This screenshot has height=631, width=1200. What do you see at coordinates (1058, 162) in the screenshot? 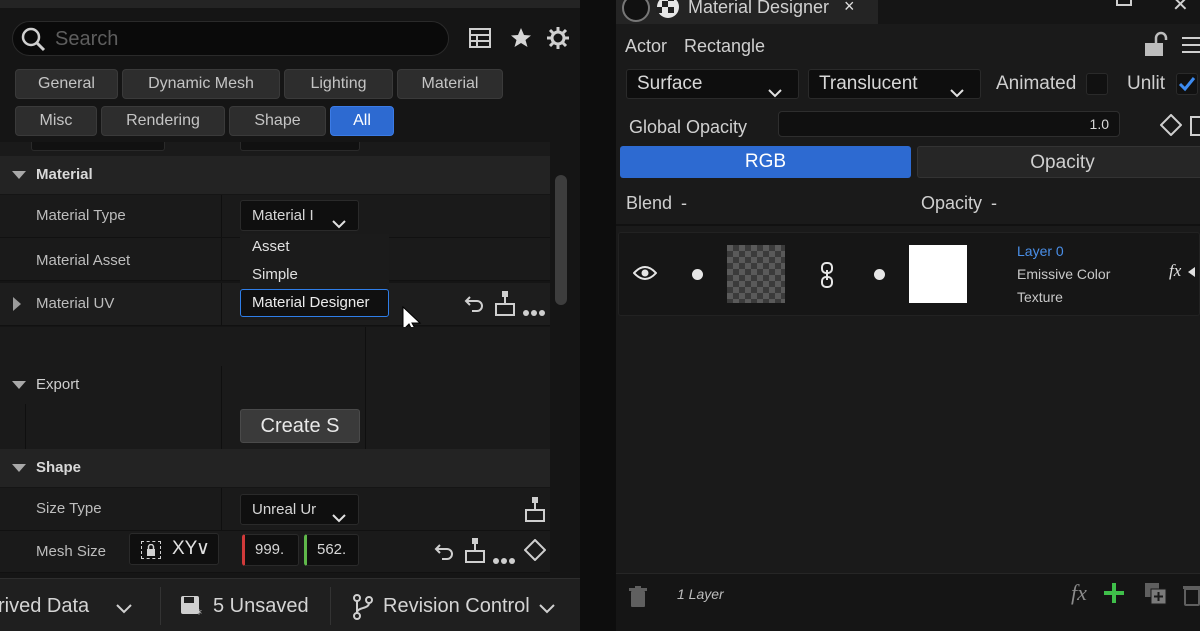
I see `tab-opacity: Opacity` at bounding box center [1058, 162].